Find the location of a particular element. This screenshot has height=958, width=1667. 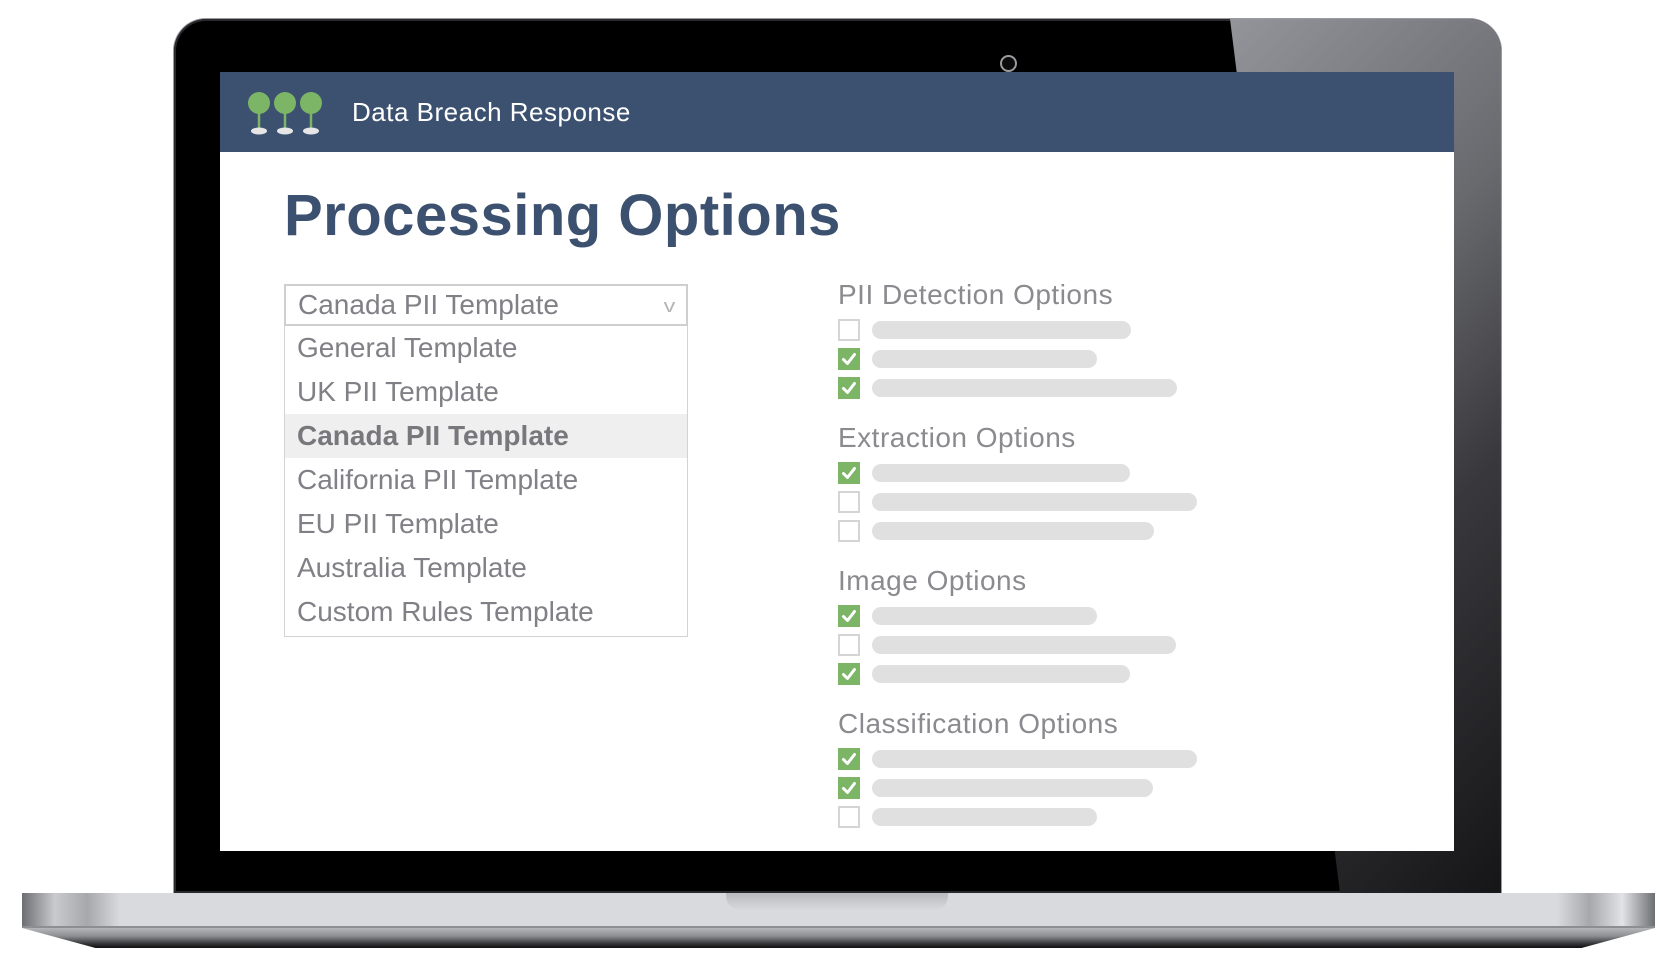

template-select: Canada PII Template v is located at coordinates (486, 305).